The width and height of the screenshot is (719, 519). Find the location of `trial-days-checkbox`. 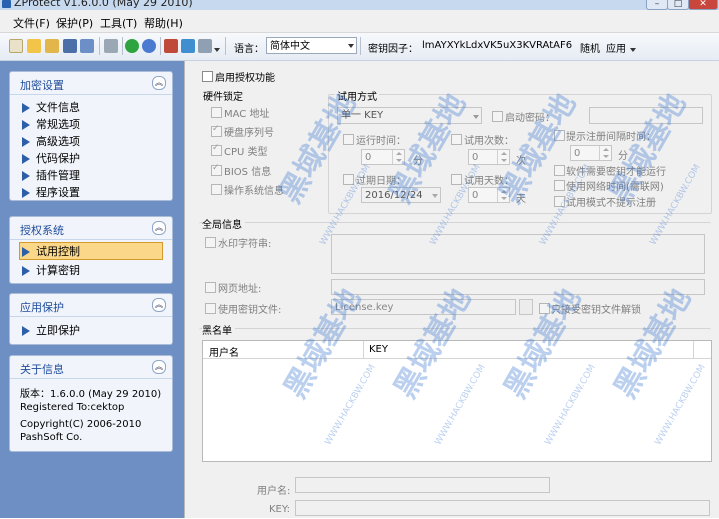

trial-days-checkbox is located at coordinates (456, 179).